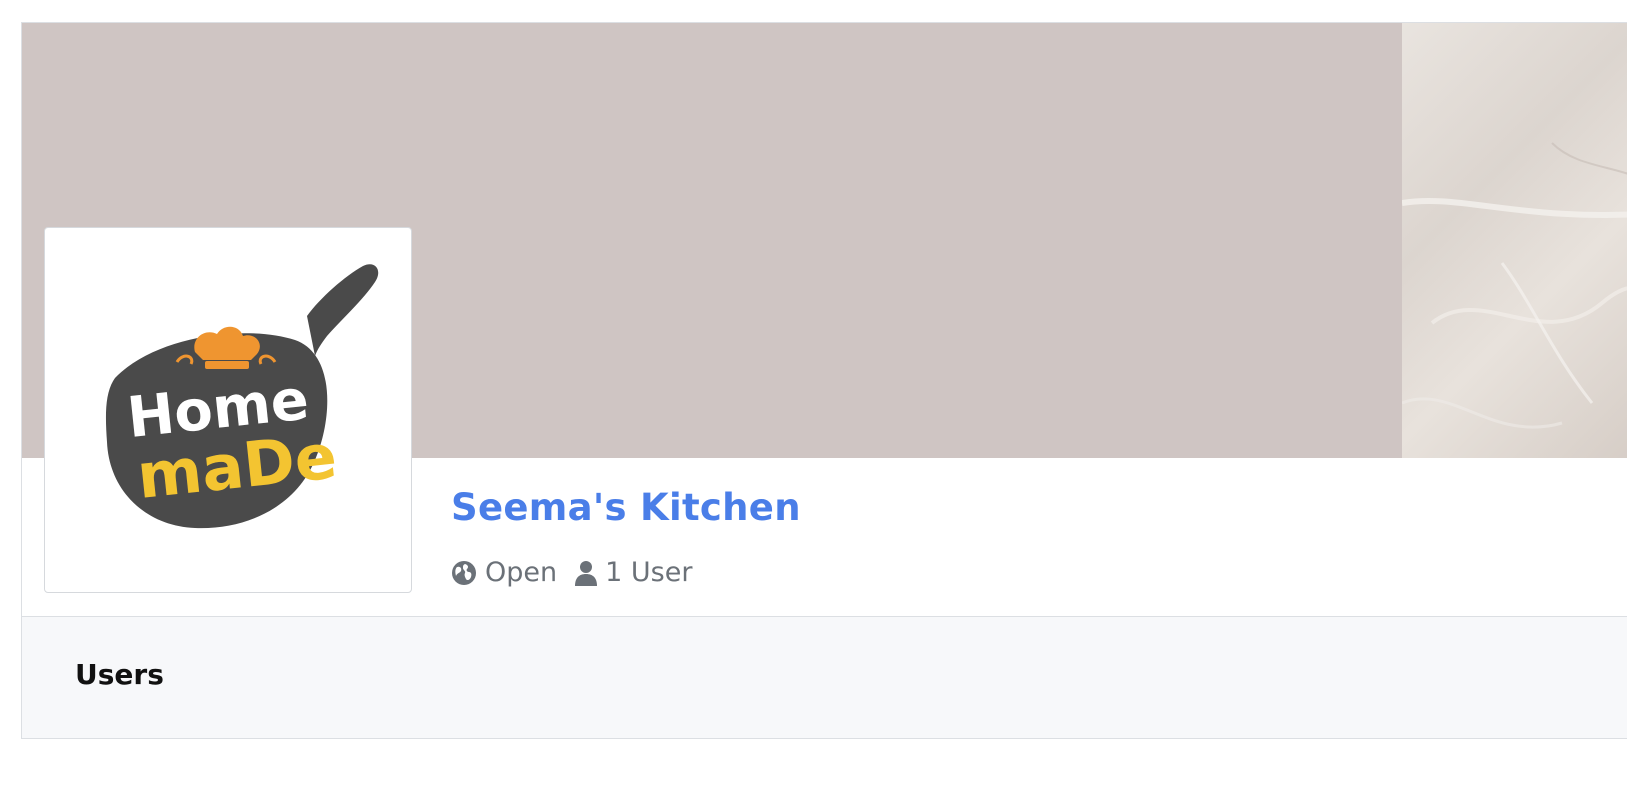 Image resolution: width=1627 pixels, height=789 pixels. What do you see at coordinates (626, 507) in the screenshot?
I see `space-title: Seema's Kitchen` at bounding box center [626, 507].